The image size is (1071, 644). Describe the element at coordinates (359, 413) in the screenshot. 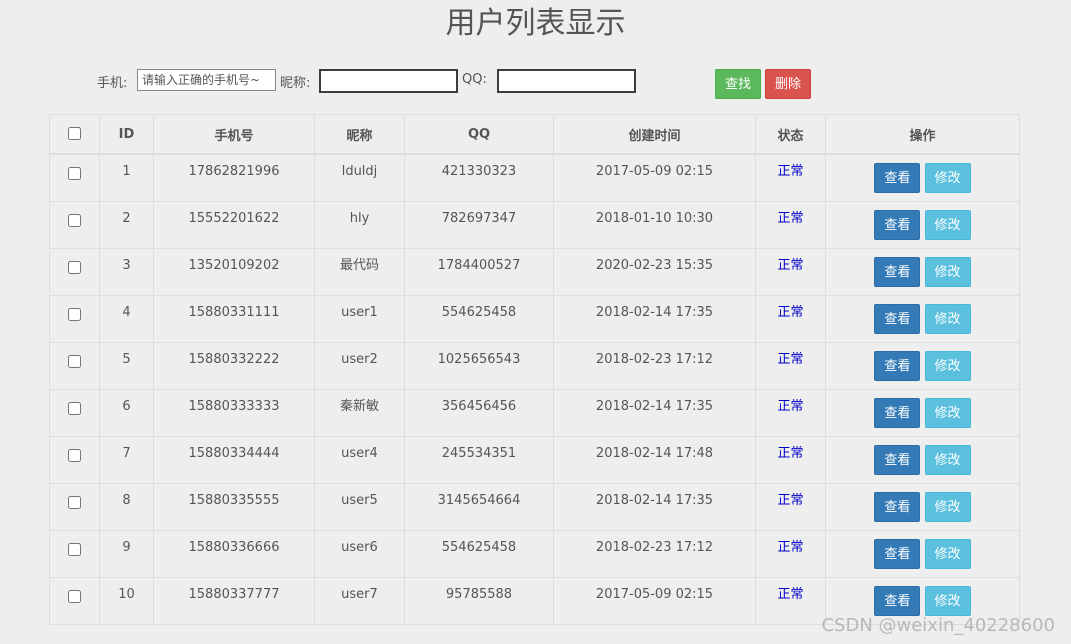

I see `cell-nickname: 秦新敏` at that location.